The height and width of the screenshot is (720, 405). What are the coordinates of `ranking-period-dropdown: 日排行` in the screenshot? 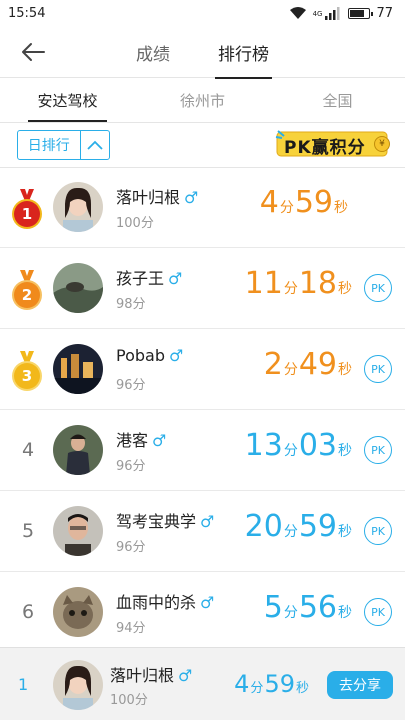 It's located at (63, 145).